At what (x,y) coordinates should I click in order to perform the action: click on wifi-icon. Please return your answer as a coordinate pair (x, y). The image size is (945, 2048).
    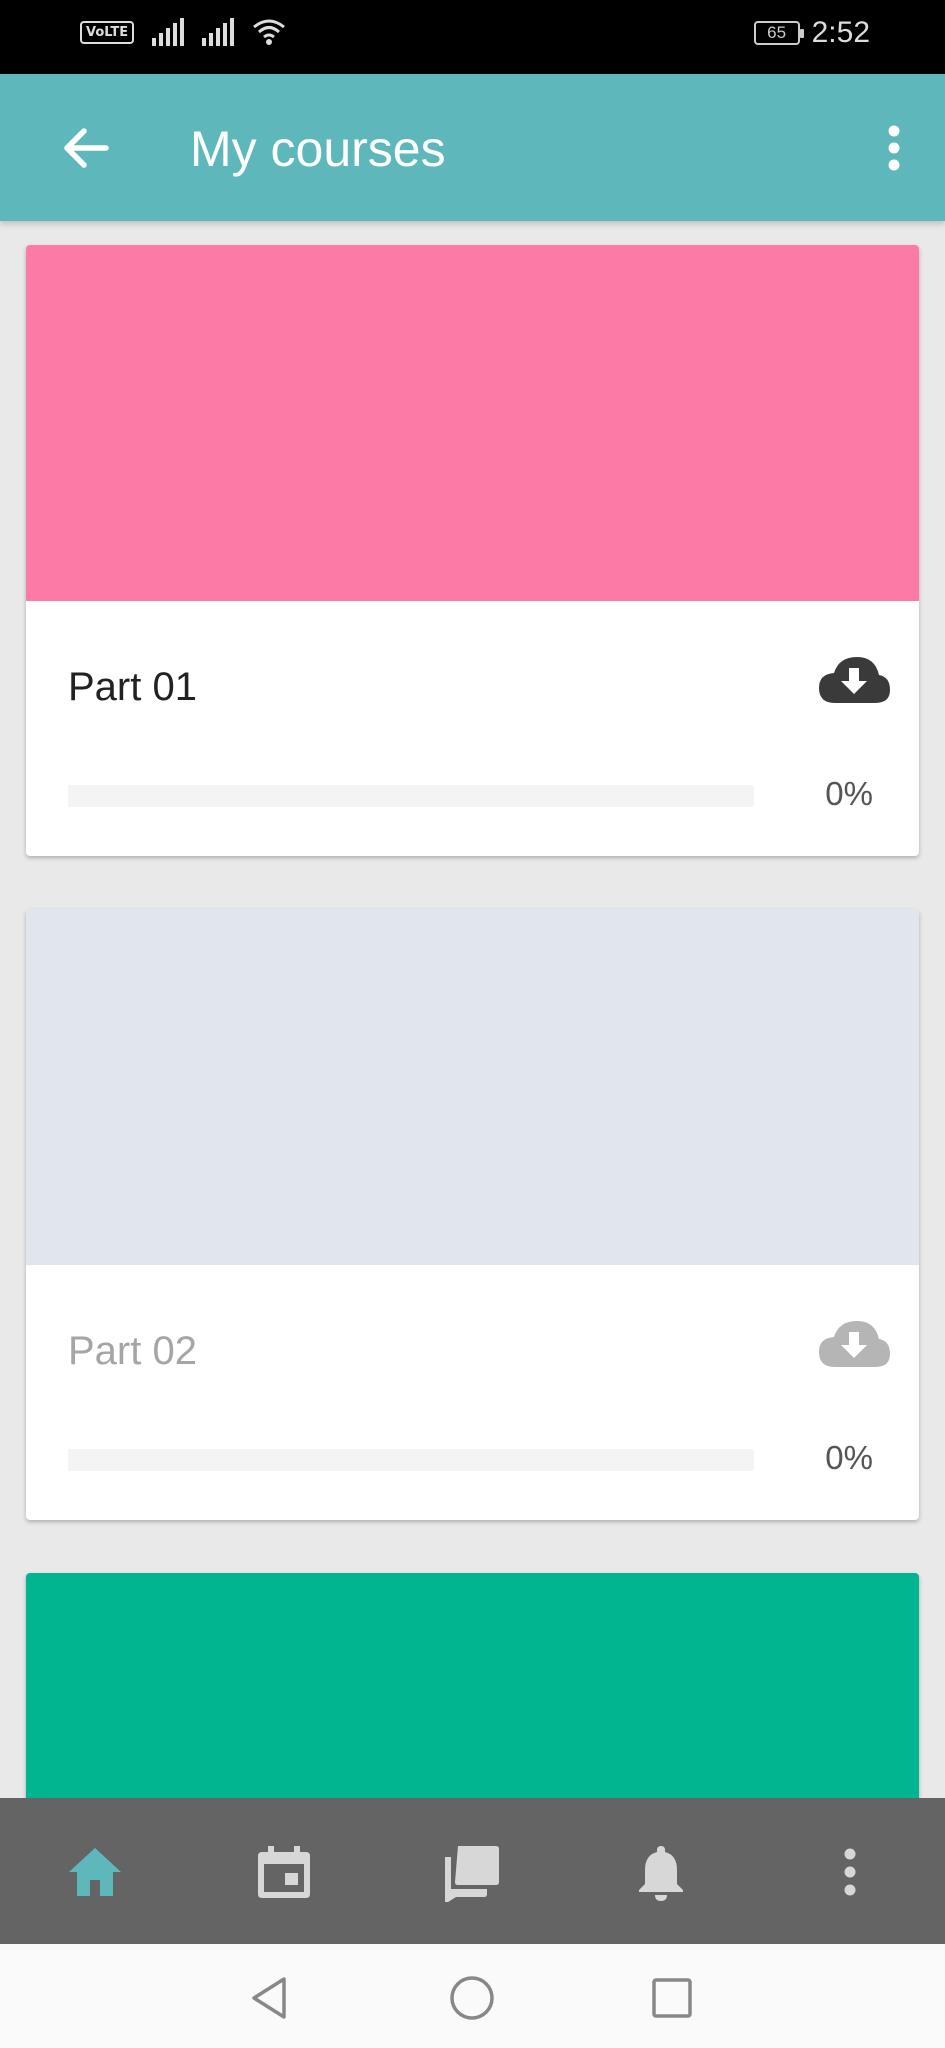
    Looking at the image, I should click on (269, 32).